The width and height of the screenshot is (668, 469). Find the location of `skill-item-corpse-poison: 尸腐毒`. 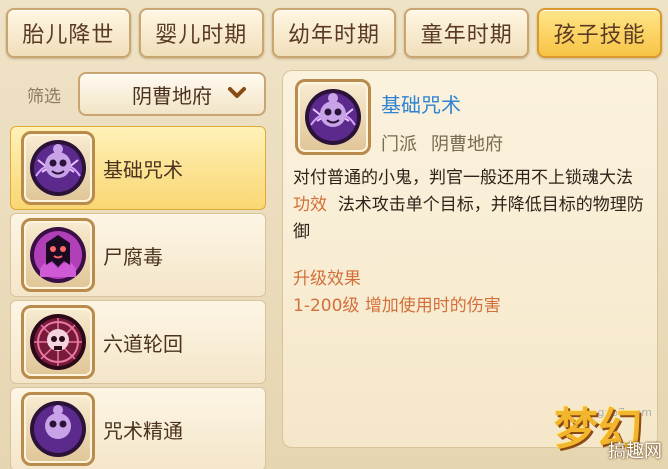

skill-item-corpse-poison: 尸腐毒 is located at coordinates (138, 255).